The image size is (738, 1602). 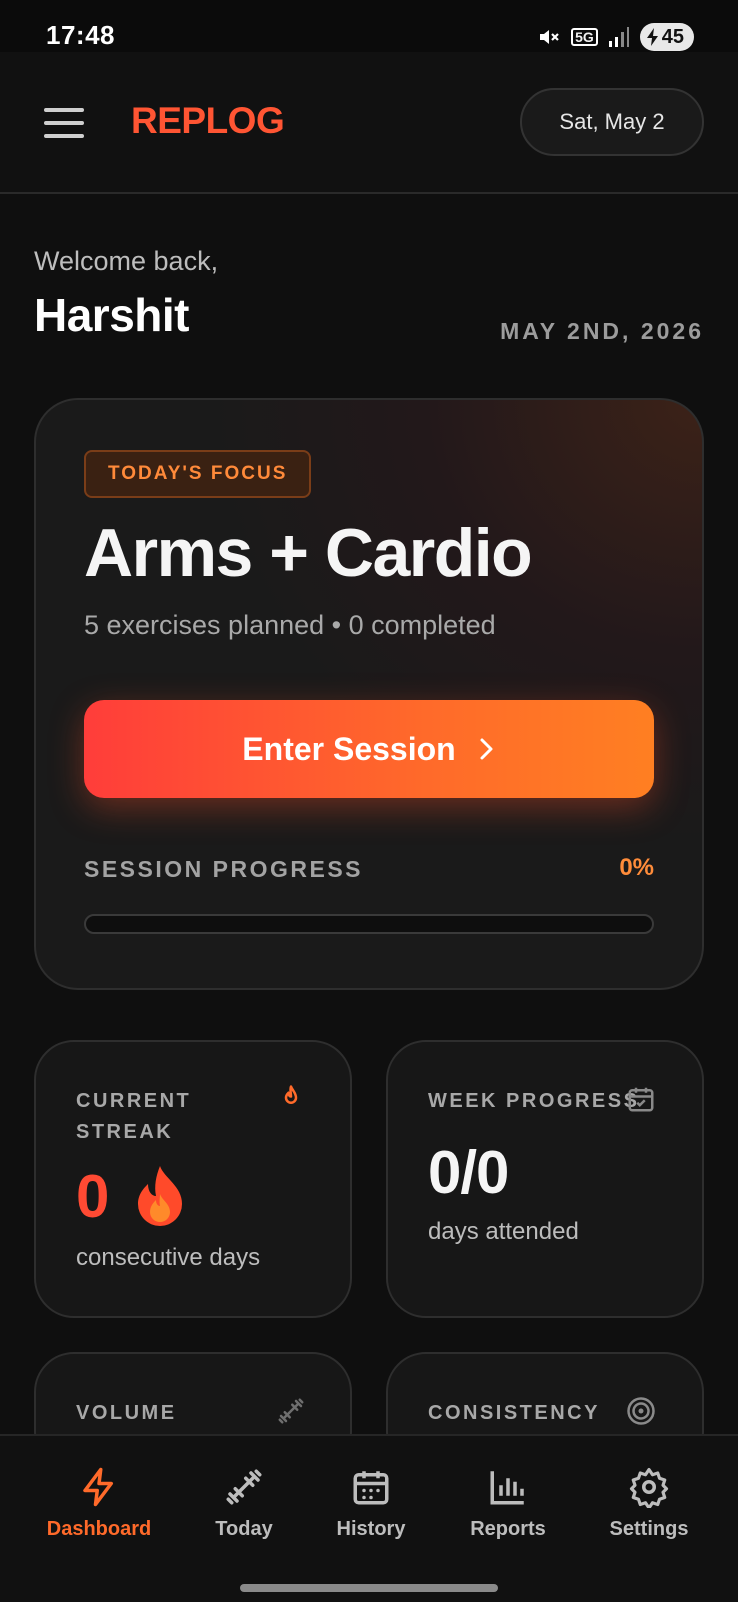 I want to click on week-progress-caption: days attended, so click(x=503, y=1231).